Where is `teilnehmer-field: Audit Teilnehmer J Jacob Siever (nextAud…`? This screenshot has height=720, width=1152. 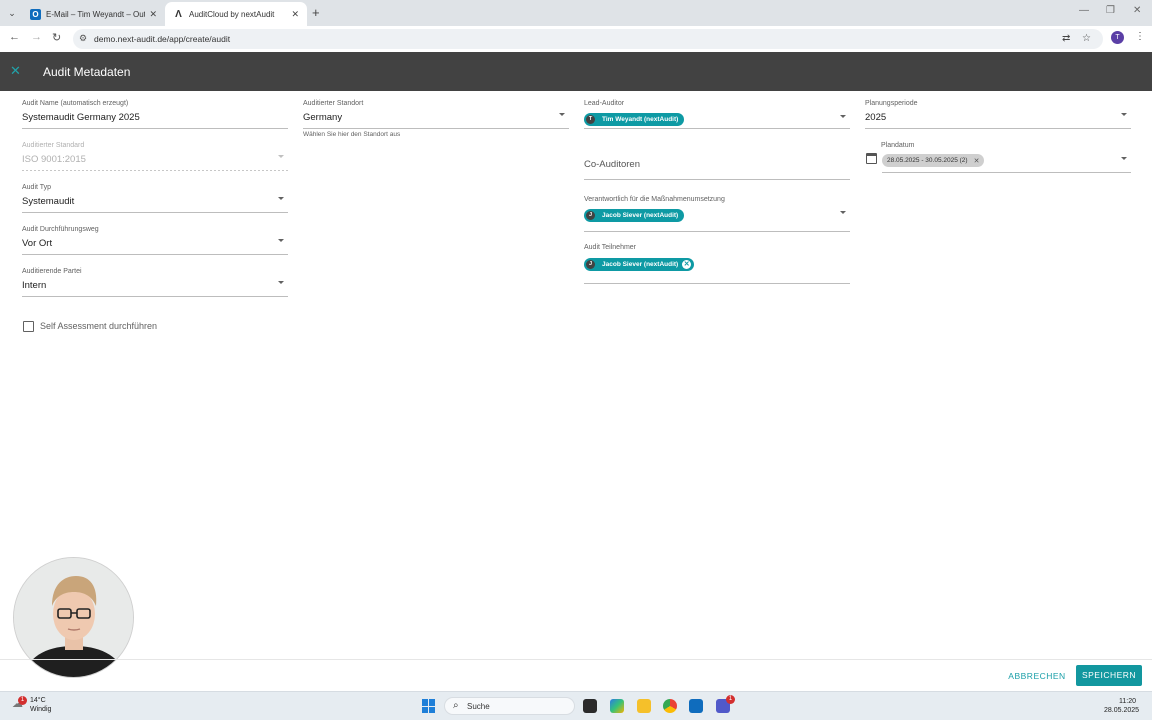
teilnehmer-field: Audit Teilnehmer J Jacob Siever (nextAud… is located at coordinates (717, 264).